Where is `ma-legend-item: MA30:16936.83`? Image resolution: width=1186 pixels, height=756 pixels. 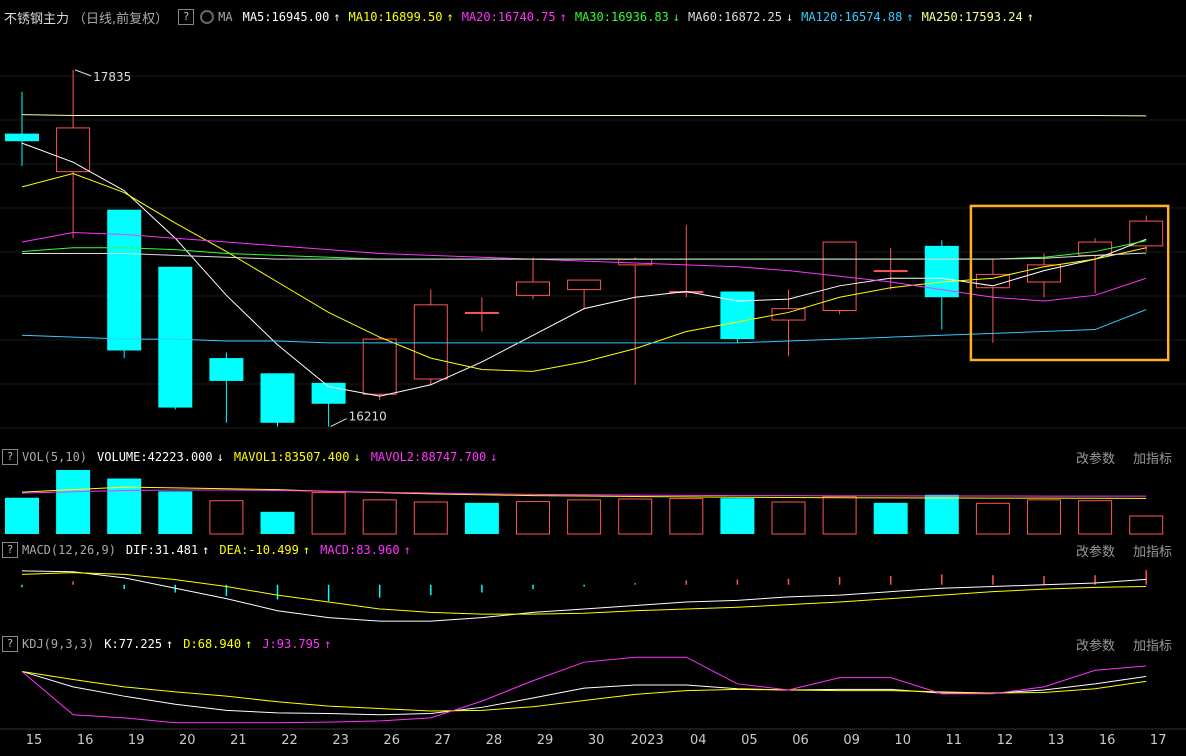
ma-legend-item: MA30:16936.83 is located at coordinates (621, 17).